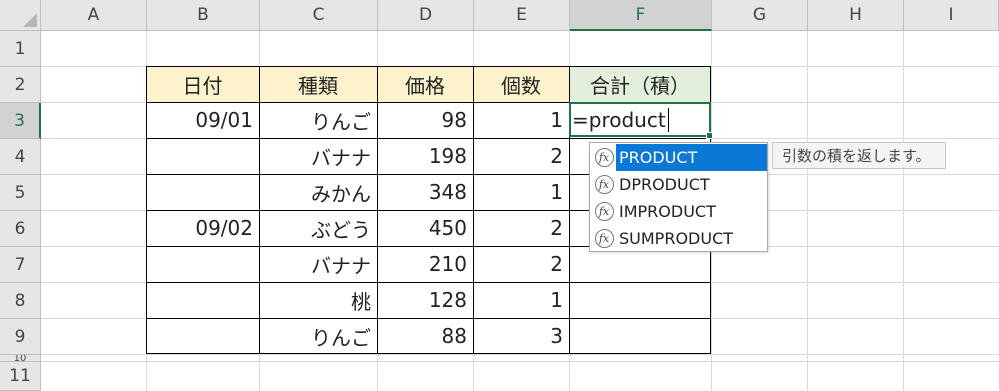 This screenshot has height=391, width=999. I want to click on column-header-g: G, so click(760, 15).